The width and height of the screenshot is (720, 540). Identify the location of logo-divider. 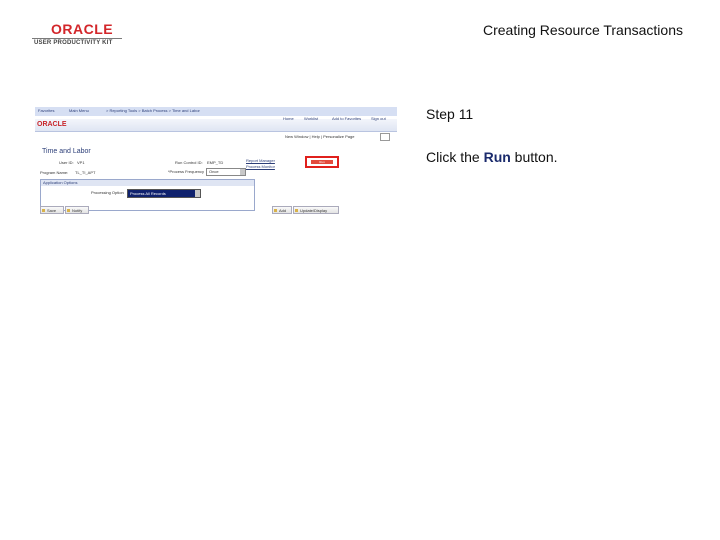
(77, 38).